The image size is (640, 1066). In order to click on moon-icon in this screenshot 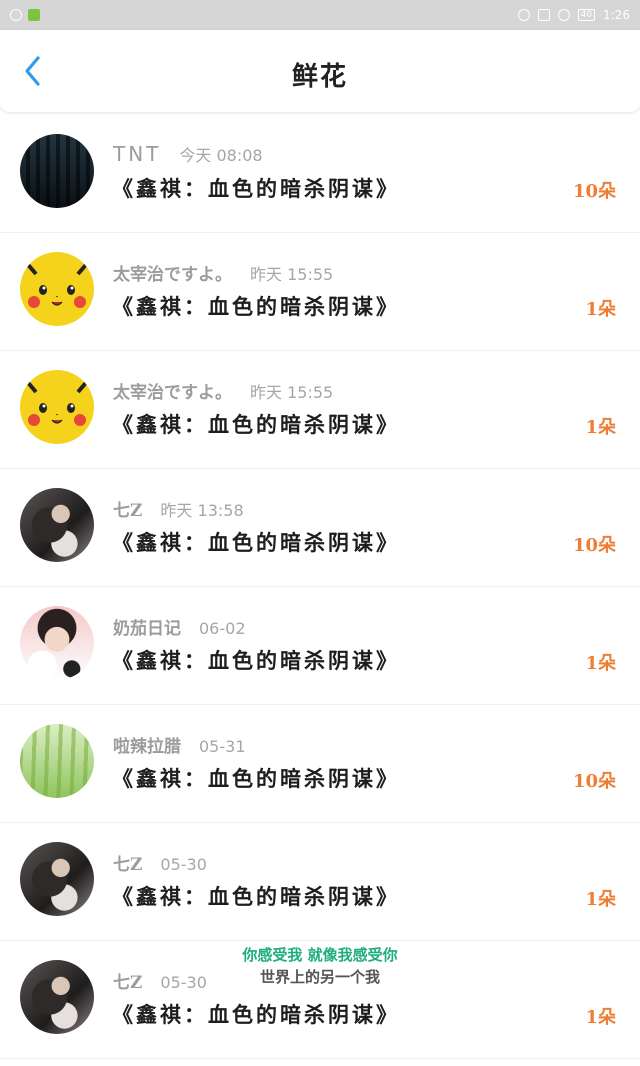, I will do `click(563, 15)`.